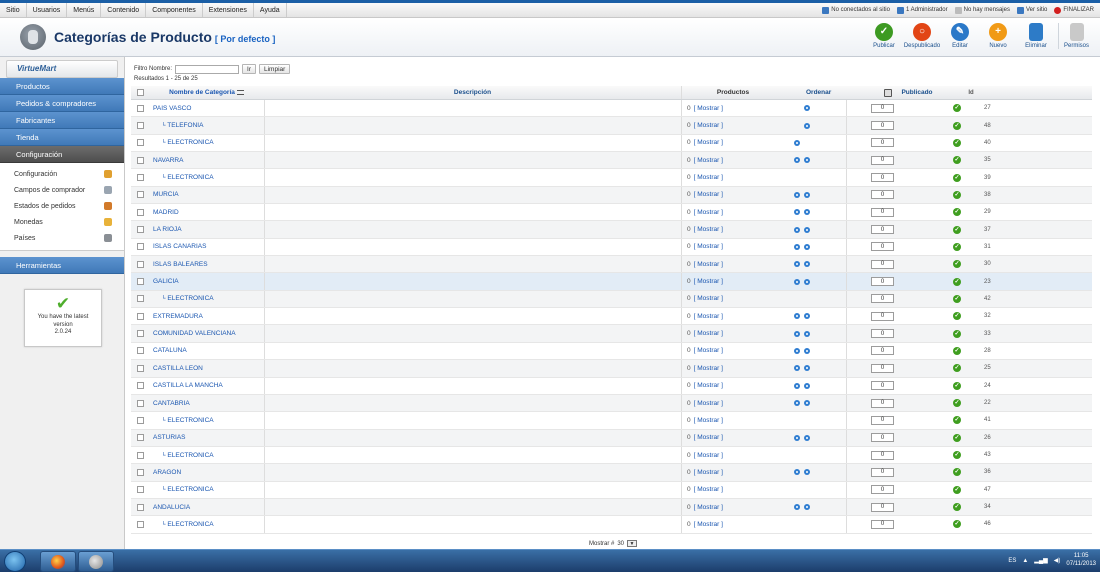 The image size is (1100, 572). Describe the element at coordinates (62, 103) in the screenshot. I see `sidebar-item: Pedidos & compradores` at that location.